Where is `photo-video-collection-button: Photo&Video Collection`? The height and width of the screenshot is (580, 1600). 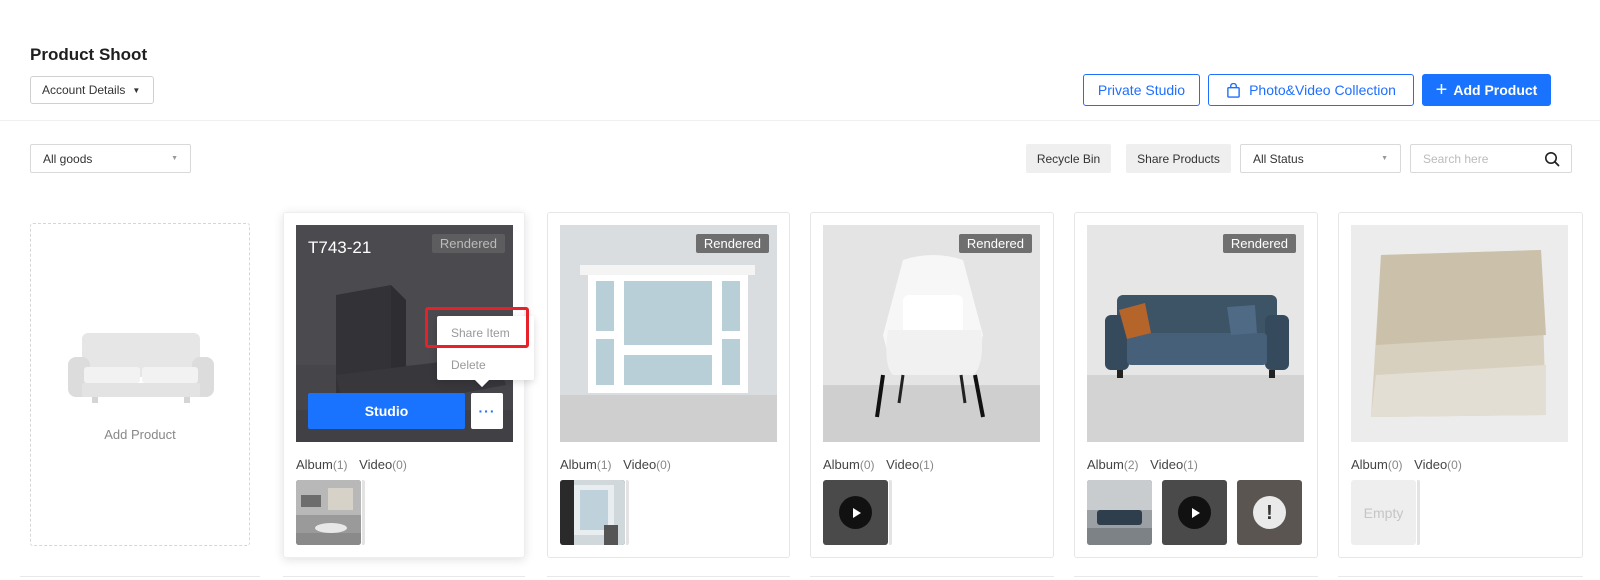
photo-video-collection-button: Photo&Video Collection is located at coordinates (1311, 90).